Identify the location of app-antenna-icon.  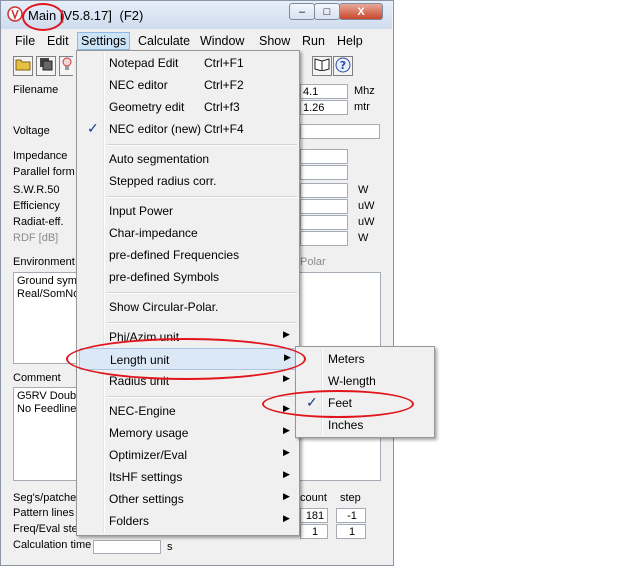
(15, 14).